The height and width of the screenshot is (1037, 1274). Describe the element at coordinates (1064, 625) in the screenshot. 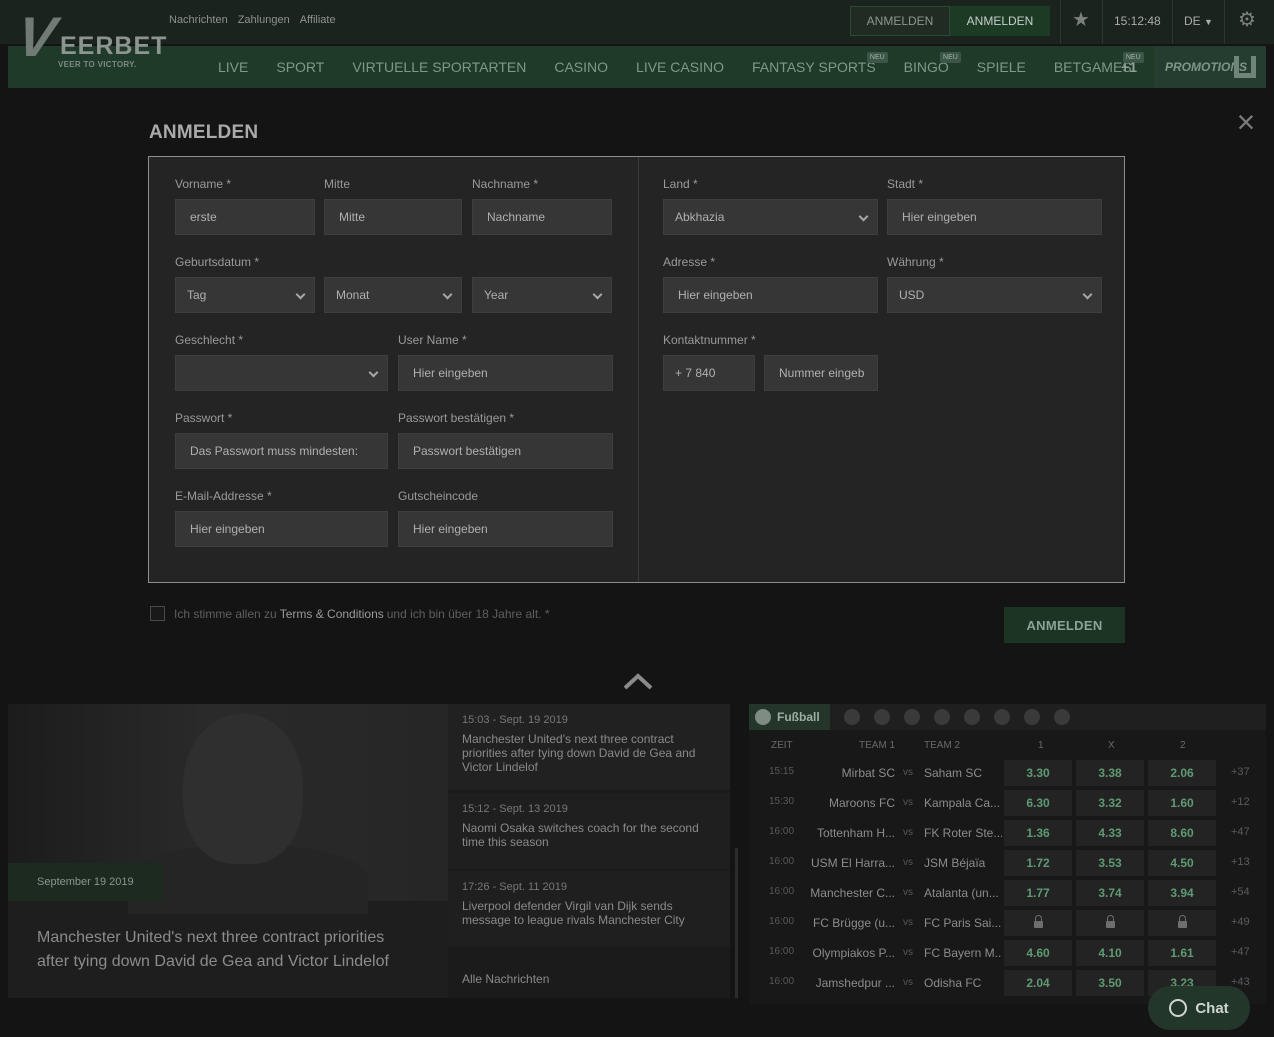

I see `submit-button: ANMELDEN` at that location.